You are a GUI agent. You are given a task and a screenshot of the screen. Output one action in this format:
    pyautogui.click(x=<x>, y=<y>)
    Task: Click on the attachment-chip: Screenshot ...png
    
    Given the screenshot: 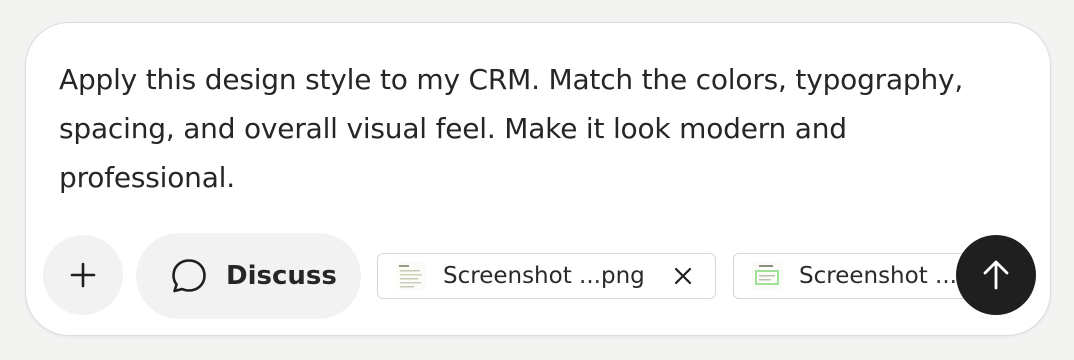 What is the action you would take?
    pyautogui.click(x=546, y=276)
    